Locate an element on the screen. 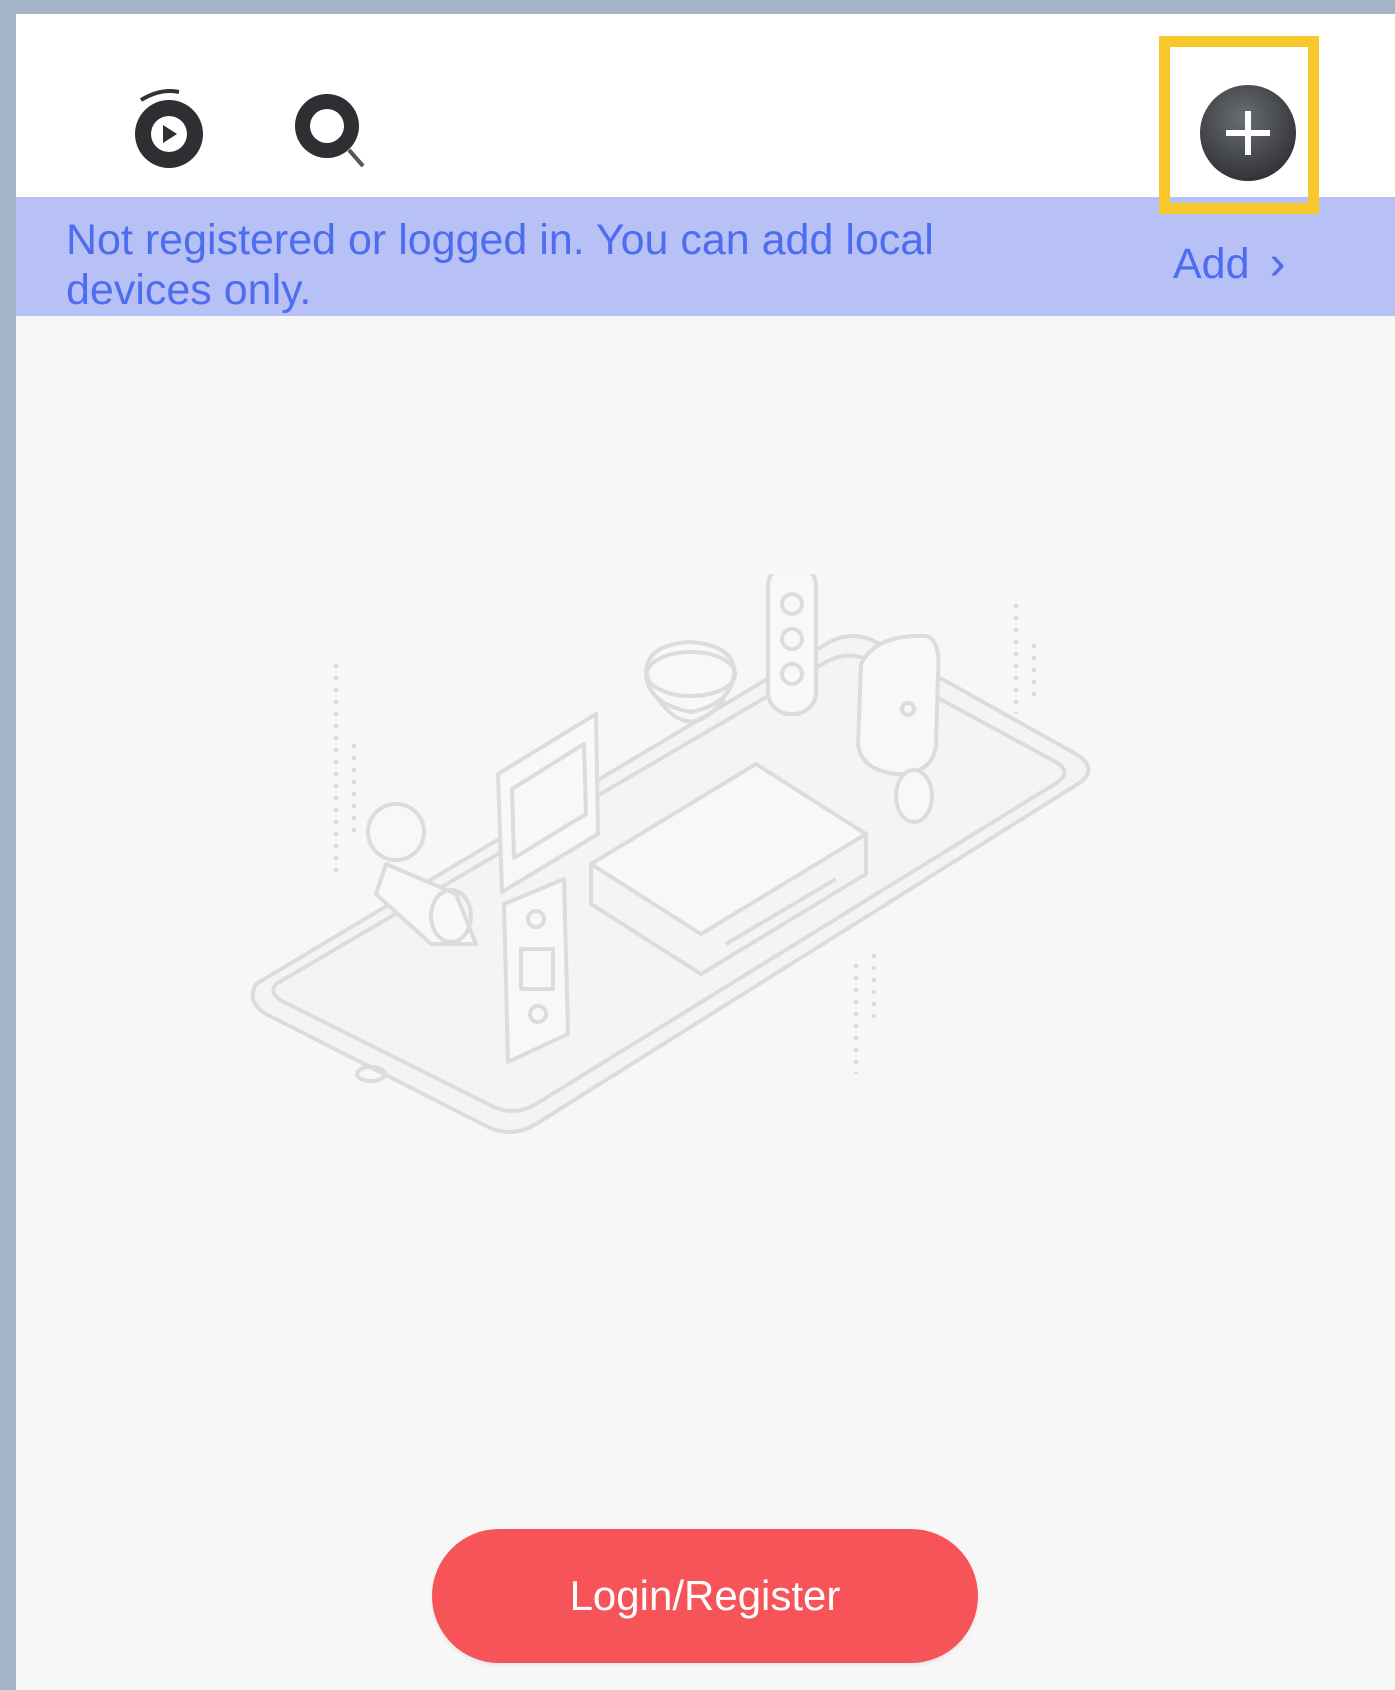 Image resolution: width=1395 pixels, height=1690 pixels. banner-add-label: Add is located at coordinates (1211, 264).